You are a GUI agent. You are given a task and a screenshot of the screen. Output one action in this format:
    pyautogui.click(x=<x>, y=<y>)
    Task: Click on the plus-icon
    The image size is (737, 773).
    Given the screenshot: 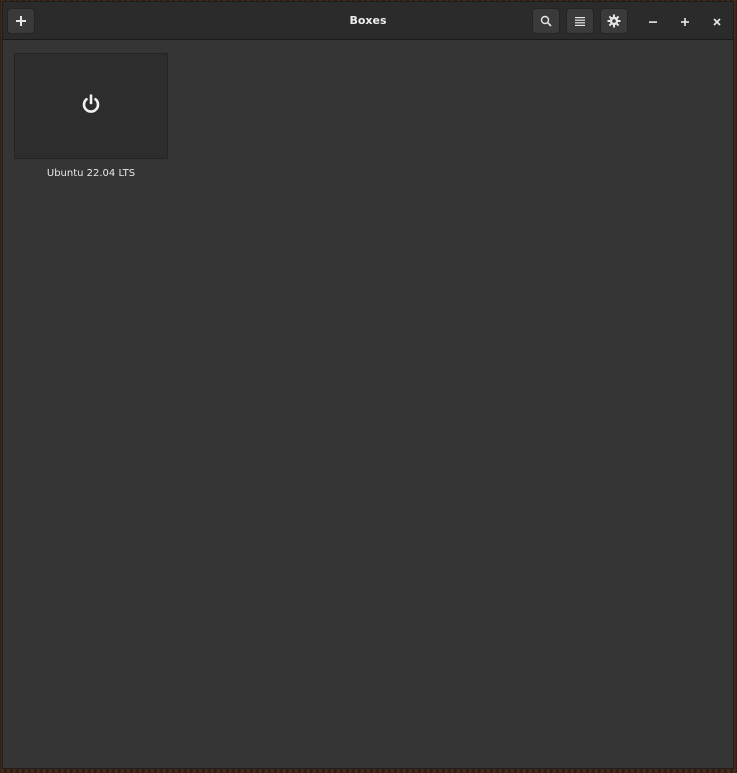 What is the action you would take?
    pyautogui.click(x=21, y=21)
    